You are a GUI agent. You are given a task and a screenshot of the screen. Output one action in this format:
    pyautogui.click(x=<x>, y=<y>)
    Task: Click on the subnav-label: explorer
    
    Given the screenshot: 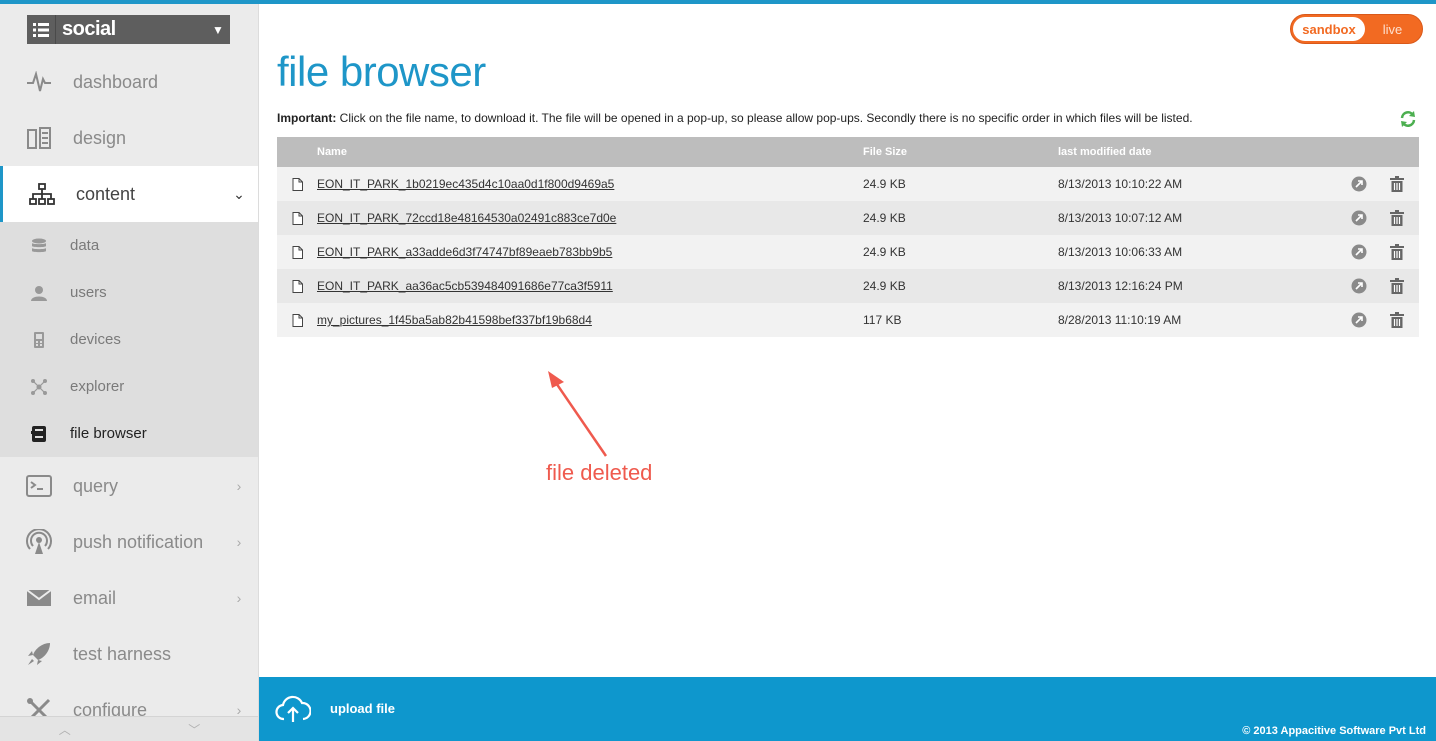 What is the action you would take?
    pyautogui.click(x=97, y=386)
    